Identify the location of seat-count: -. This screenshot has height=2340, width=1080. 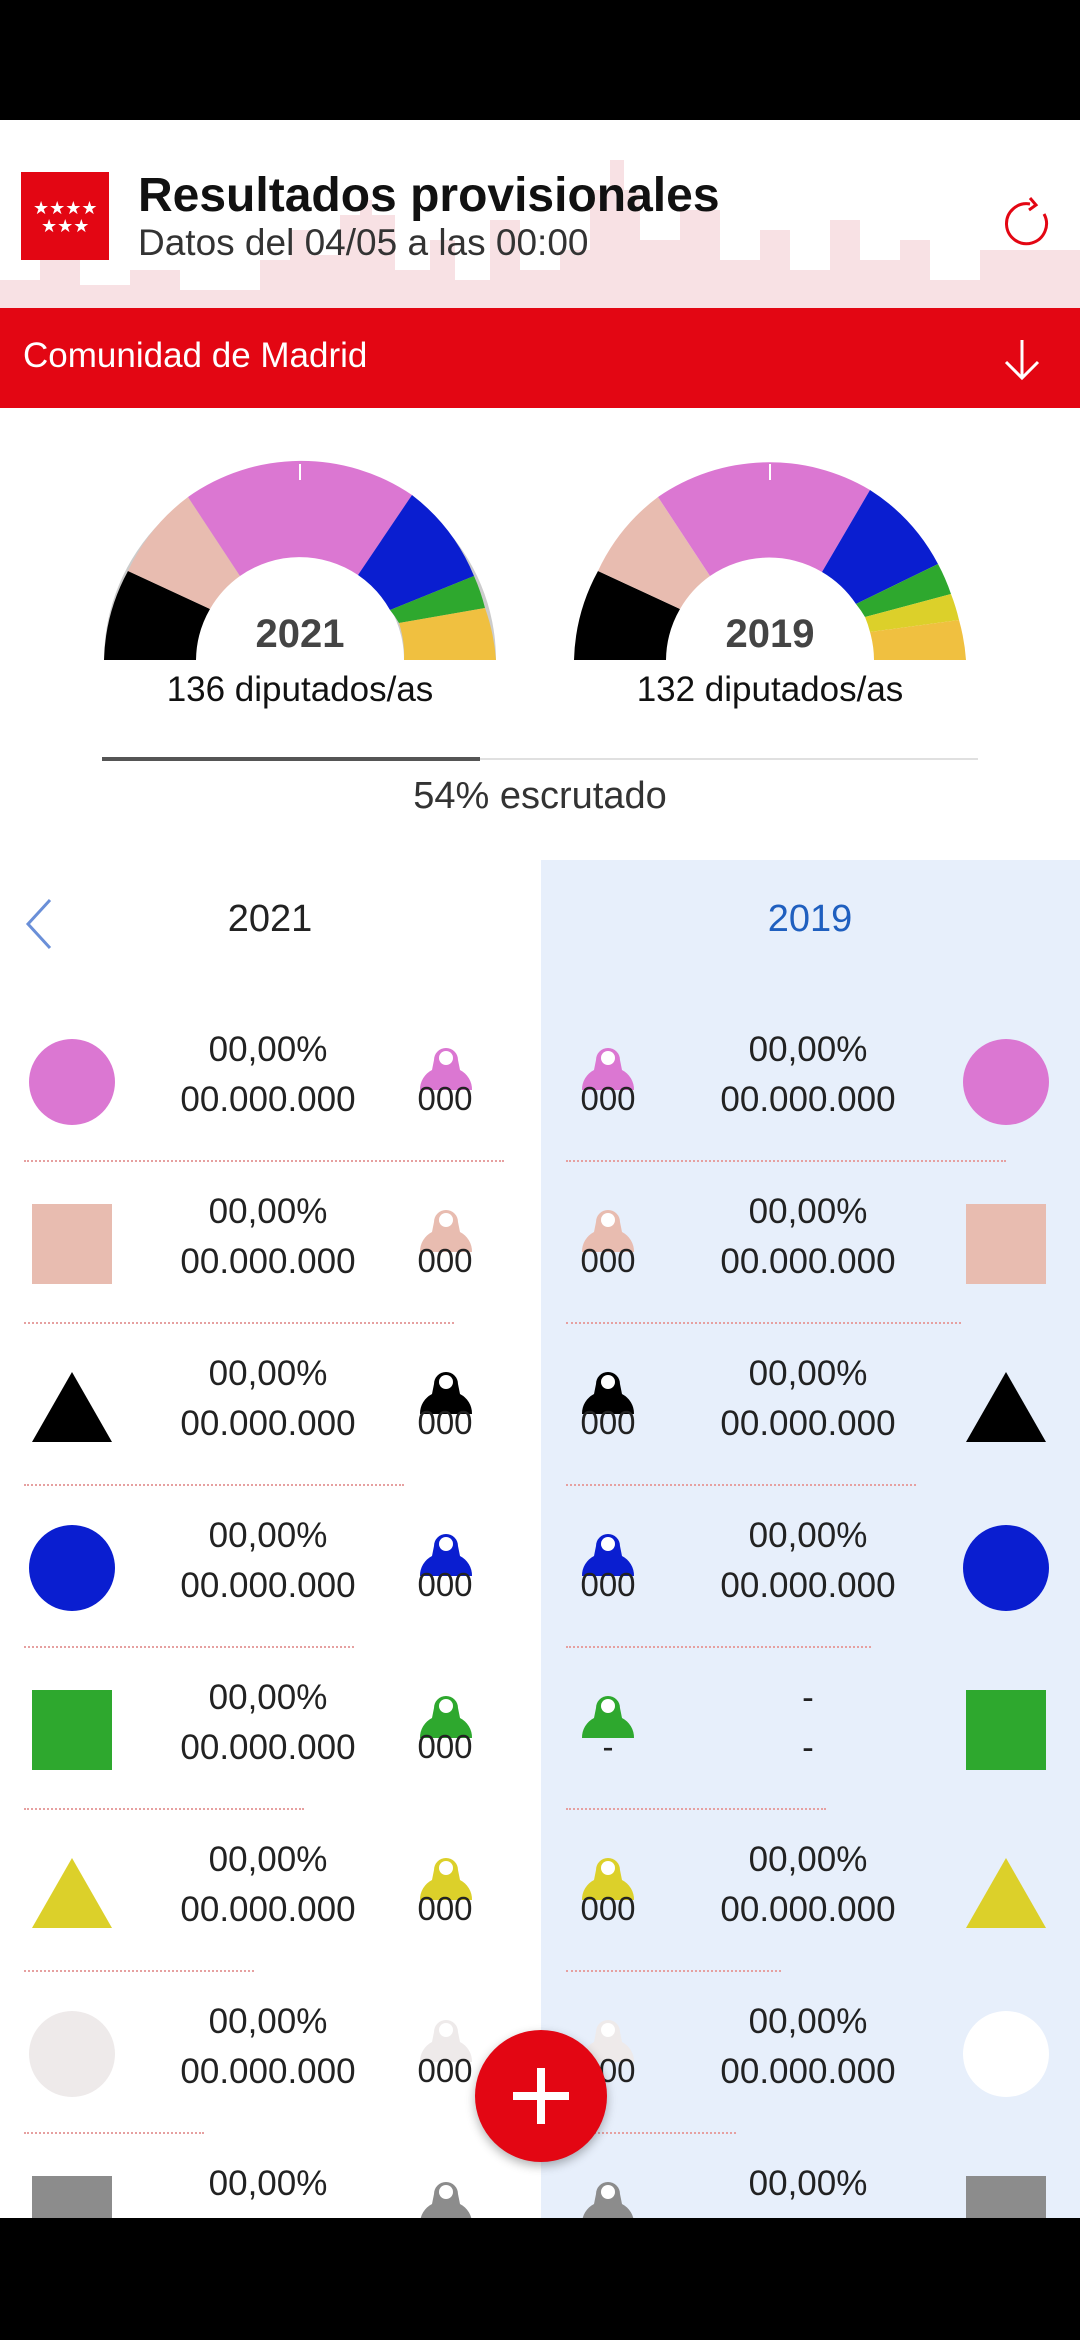
(608, 1746).